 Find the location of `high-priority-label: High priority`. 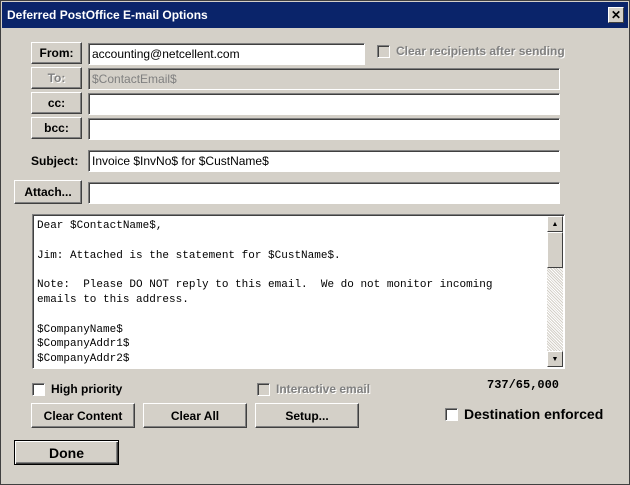

high-priority-label: High priority is located at coordinates (87, 389).